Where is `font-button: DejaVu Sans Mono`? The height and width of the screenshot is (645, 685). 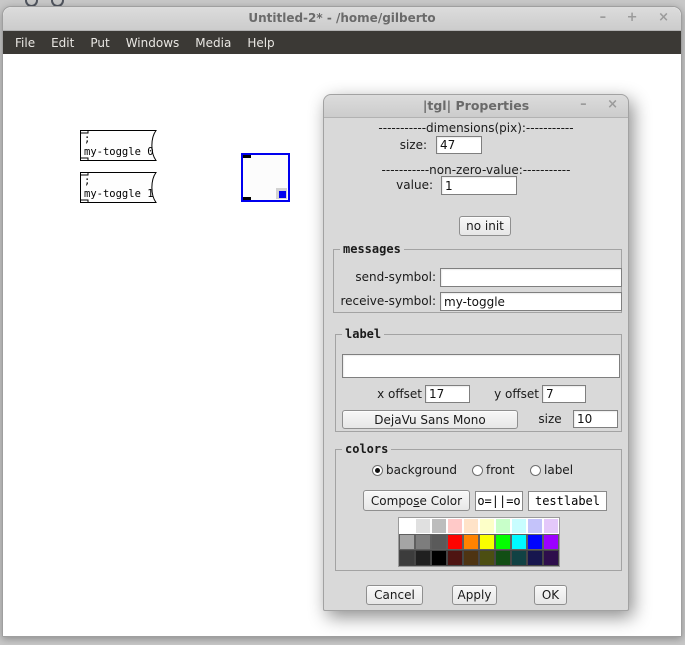 font-button: DejaVu Sans Mono is located at coordinates (430, 419).